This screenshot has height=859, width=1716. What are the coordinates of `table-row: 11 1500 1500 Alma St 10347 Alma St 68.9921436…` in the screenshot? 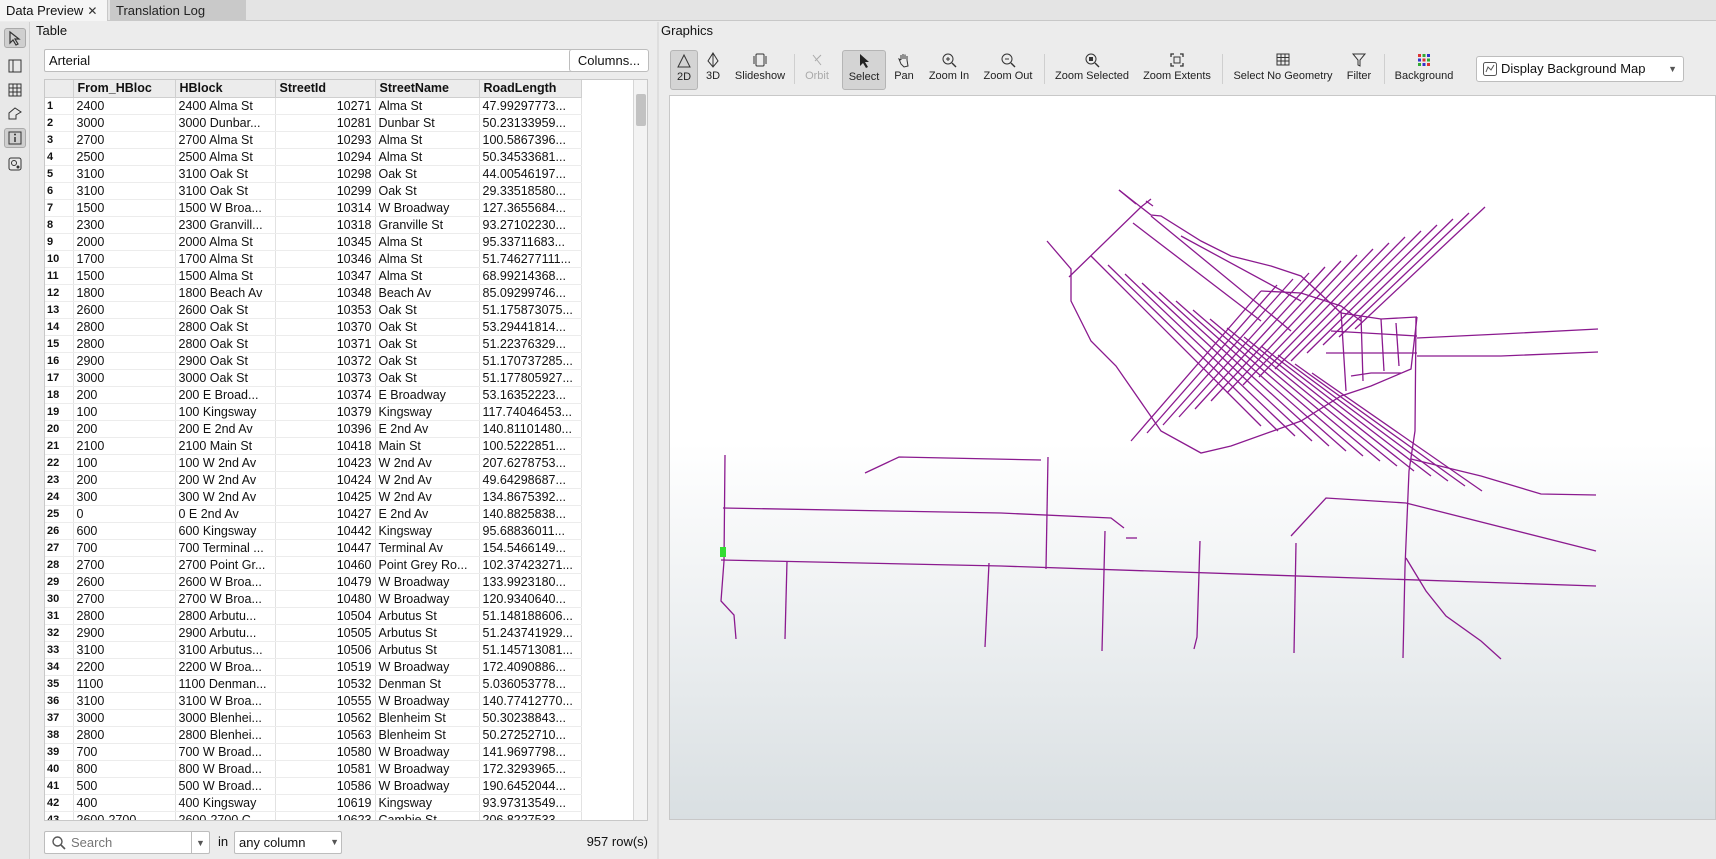 It's located at (313, 276).